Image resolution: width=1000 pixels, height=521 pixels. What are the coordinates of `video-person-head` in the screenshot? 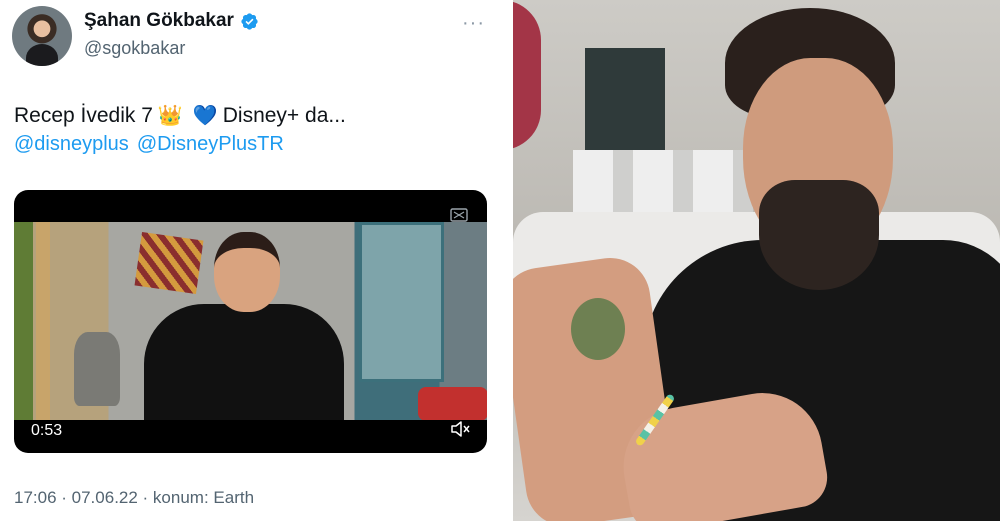 It's located at (247, 272).